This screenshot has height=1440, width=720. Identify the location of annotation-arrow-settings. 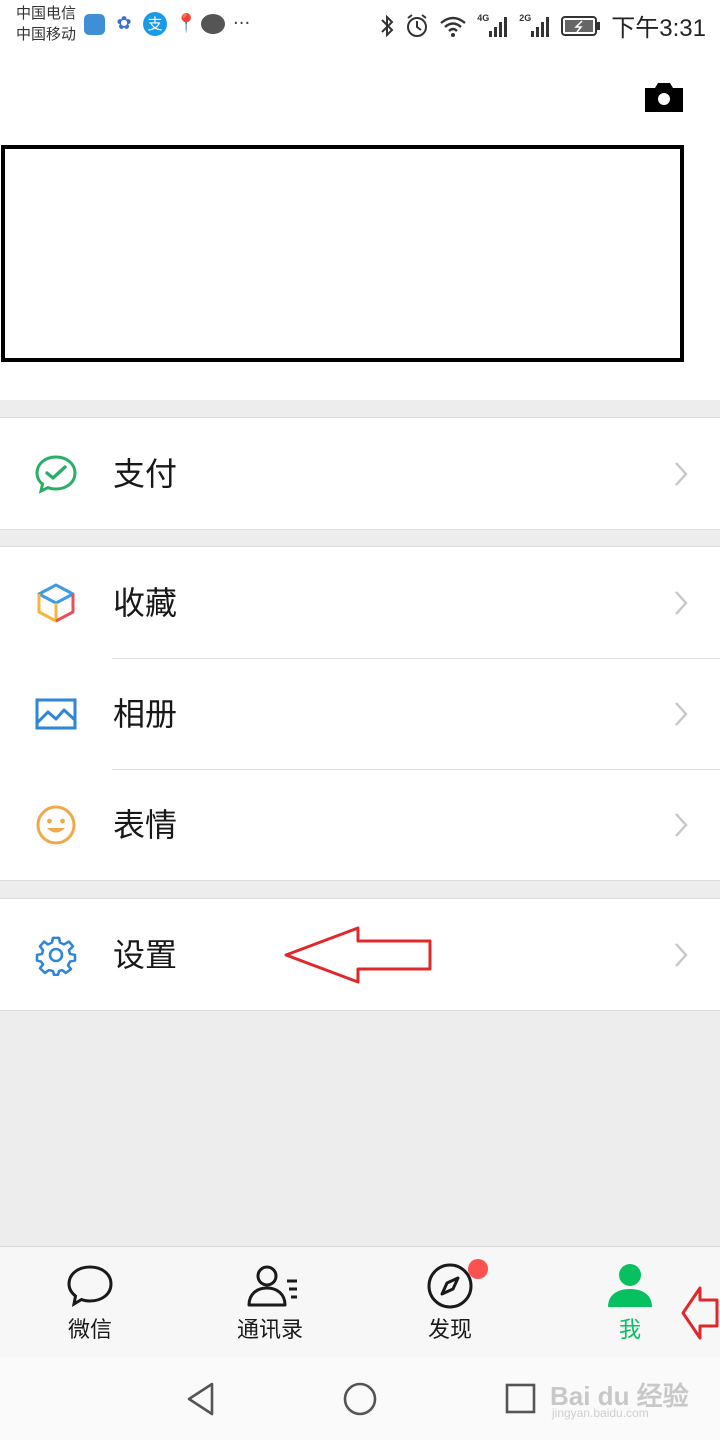
(358, 955).